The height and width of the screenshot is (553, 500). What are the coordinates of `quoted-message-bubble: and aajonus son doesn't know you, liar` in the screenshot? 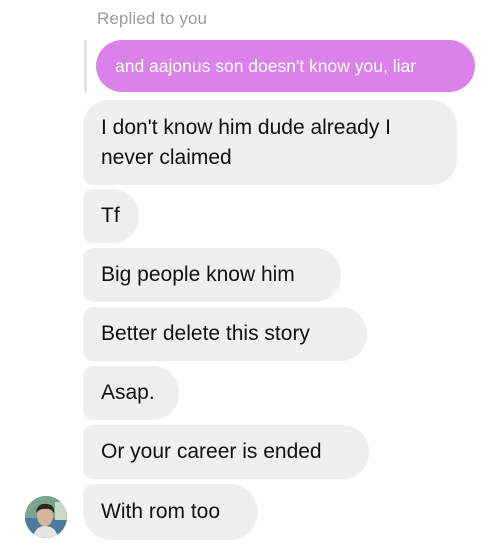 It's located at (285, 66).